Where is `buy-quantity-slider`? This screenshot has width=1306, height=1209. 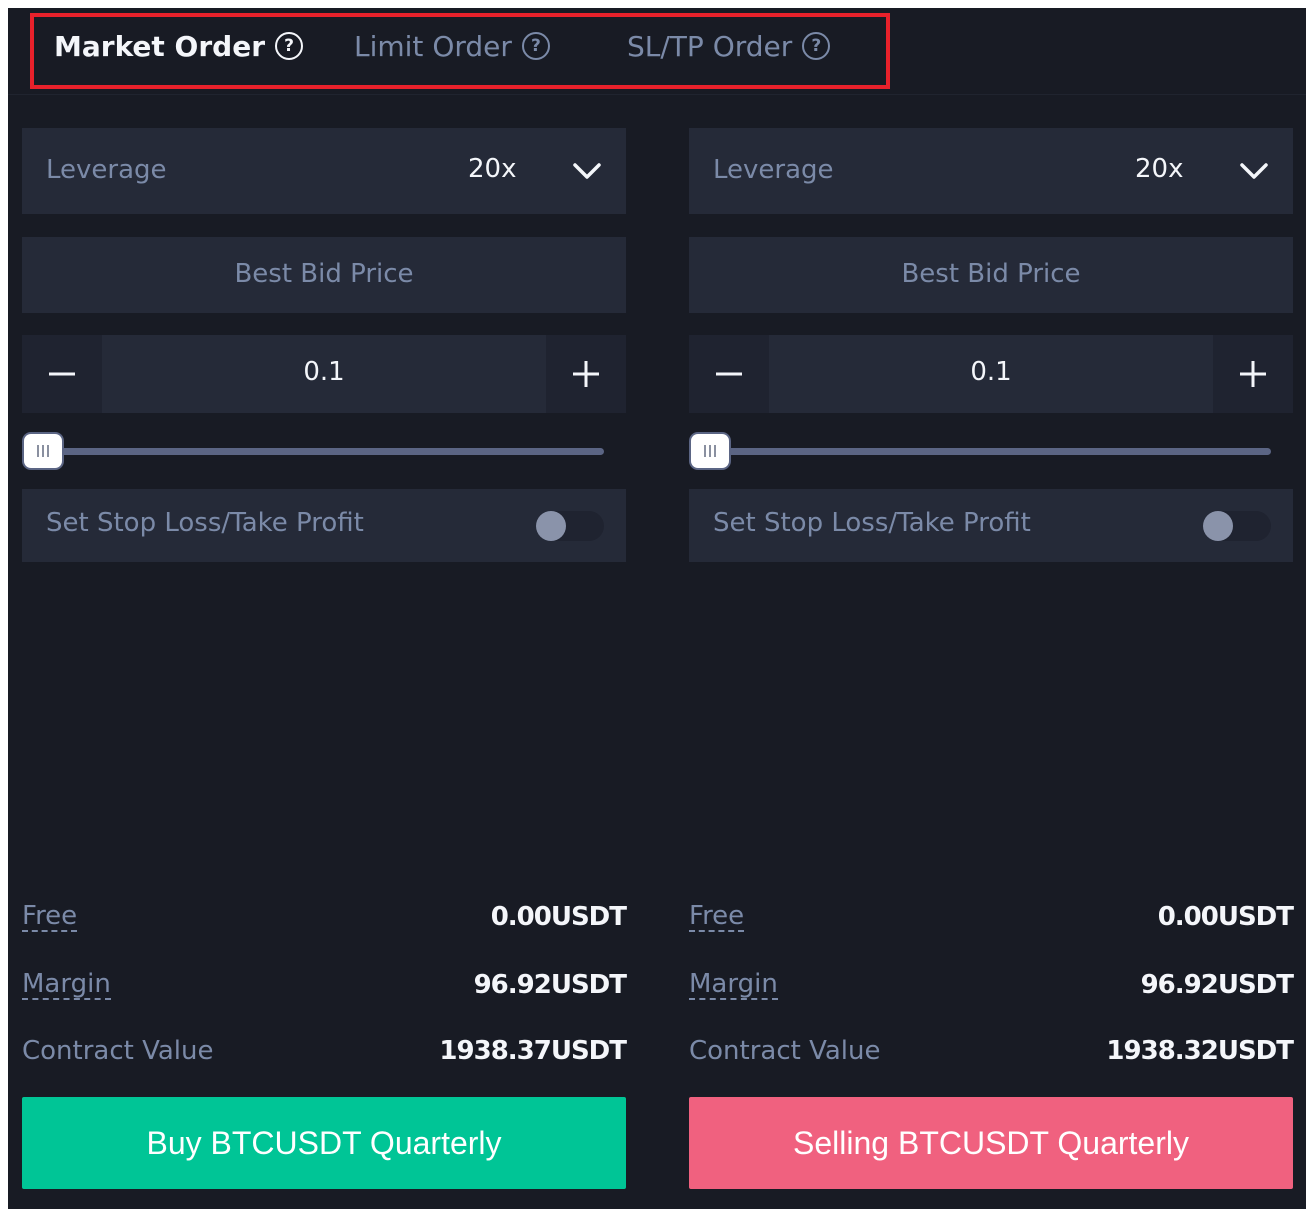 buy-quantity-slider is located at coordinates (324, 451).